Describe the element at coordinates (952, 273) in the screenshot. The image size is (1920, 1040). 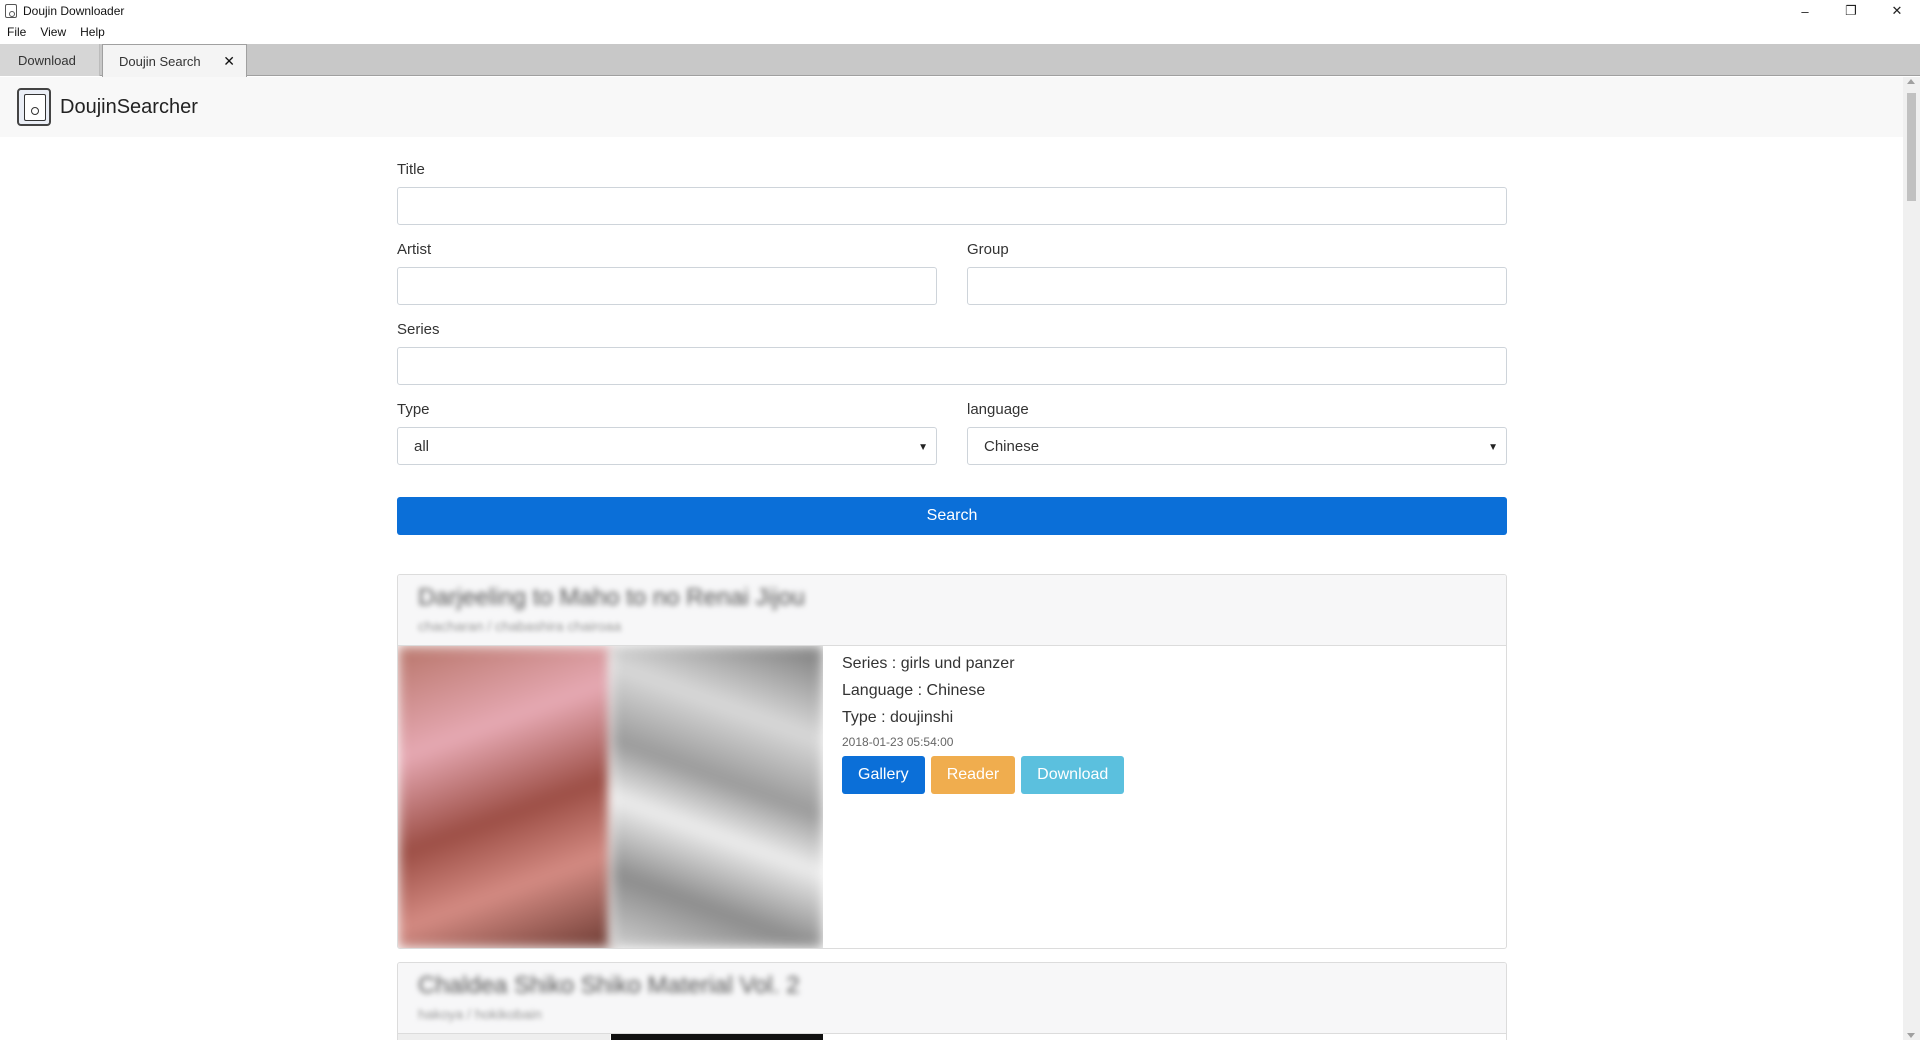
I see `artist-group-row: Artist Group` at that location.